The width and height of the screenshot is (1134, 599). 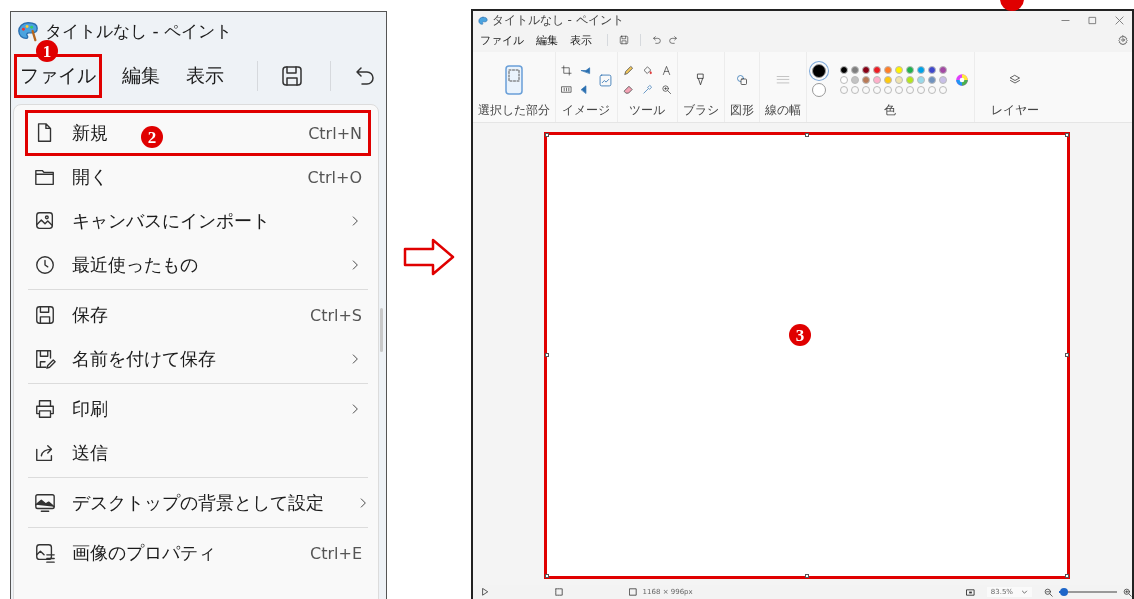 I want to click on menu-item: 最近使ったもの, so click(x=198, y=265).